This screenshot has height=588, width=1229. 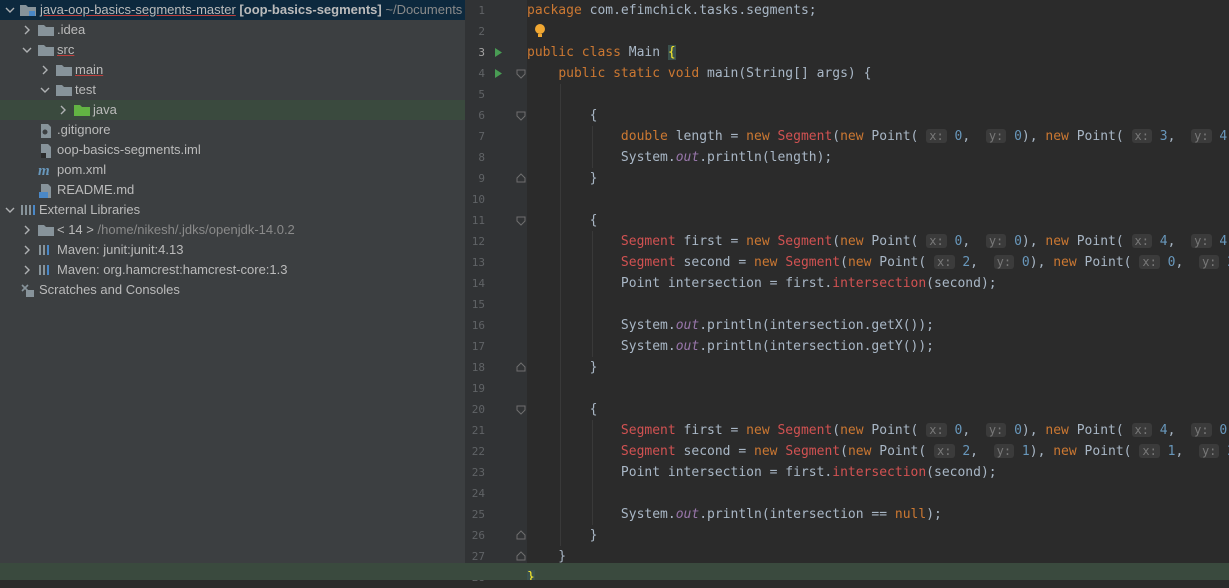 What do you see at coordinates (232, 190) in the screenshot?
I see `tree-item-readme: README.md` at bounding box center [232, 190].